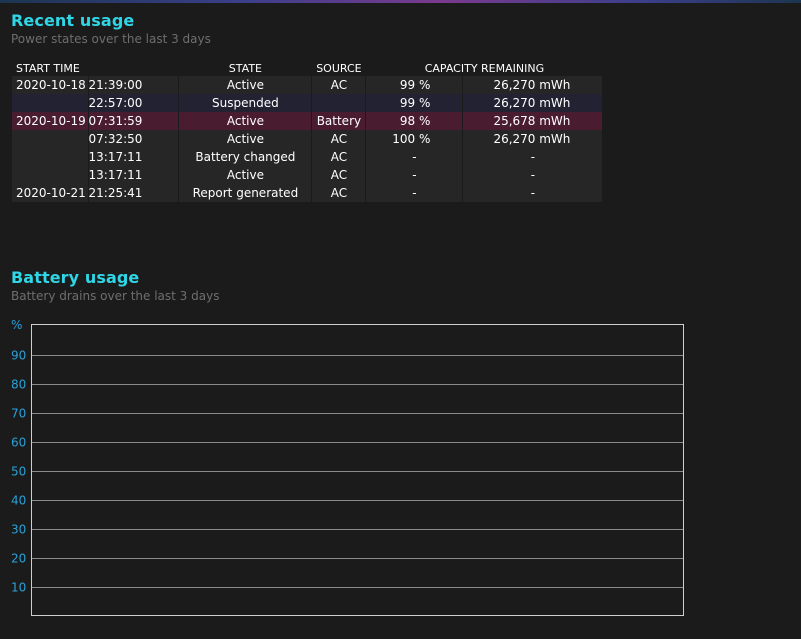 This screenshot has height=639, width=801. I want to click on table-row: 07:32:50 Active AC 100 % 26,270 mWh, so click(308, 139).